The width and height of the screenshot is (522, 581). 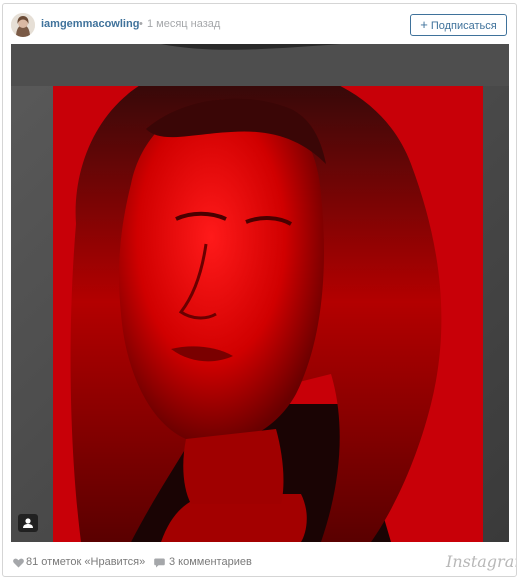 I want to click on user-tag-button, so click(x=28, y=523).